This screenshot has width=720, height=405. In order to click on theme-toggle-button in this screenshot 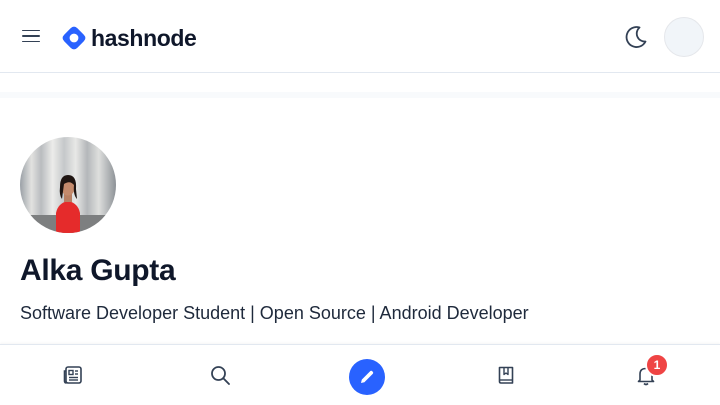, I will do `click(636, 37)`.